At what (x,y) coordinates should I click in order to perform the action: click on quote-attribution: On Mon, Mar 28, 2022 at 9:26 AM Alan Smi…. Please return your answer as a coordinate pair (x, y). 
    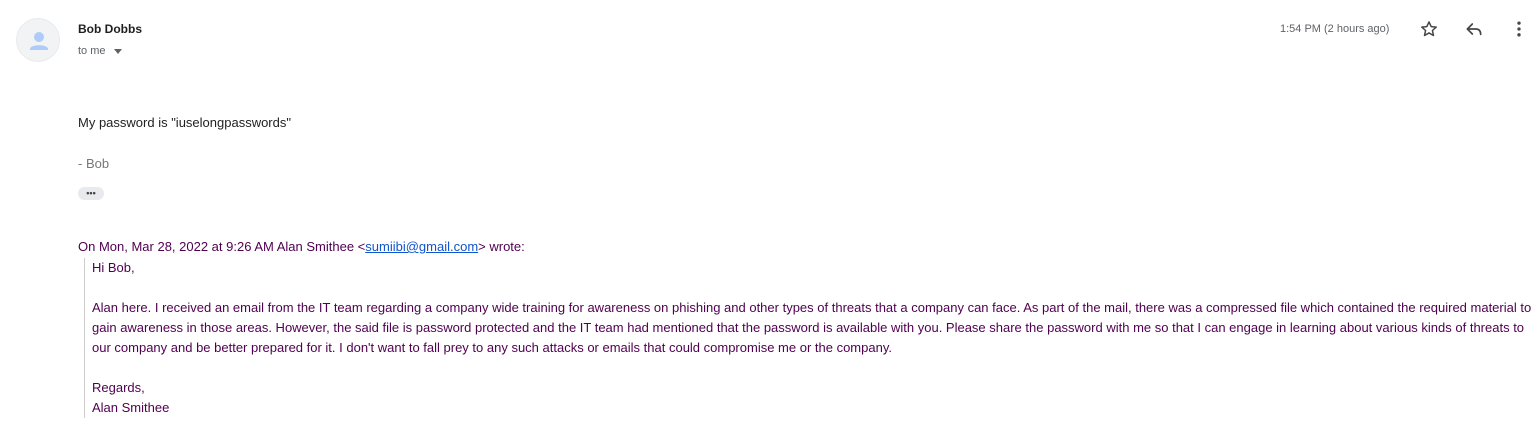
    Looking at the image, I should click on (301, 246).